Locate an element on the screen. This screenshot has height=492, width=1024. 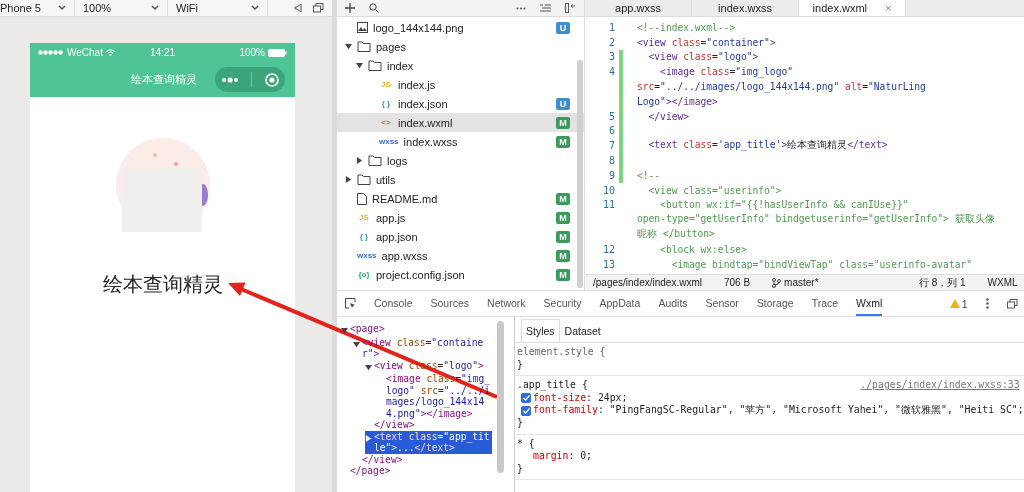
element-node: <page> is located at coordinates (416, 330).